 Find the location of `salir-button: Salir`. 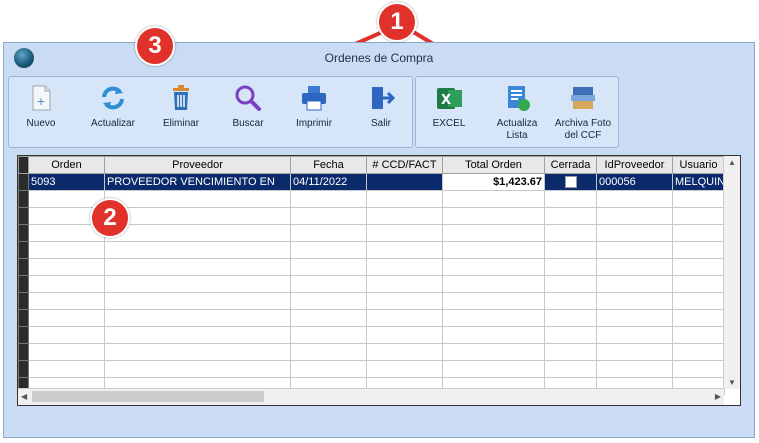

salir-button: Salir is located at coordinates (381, 112).